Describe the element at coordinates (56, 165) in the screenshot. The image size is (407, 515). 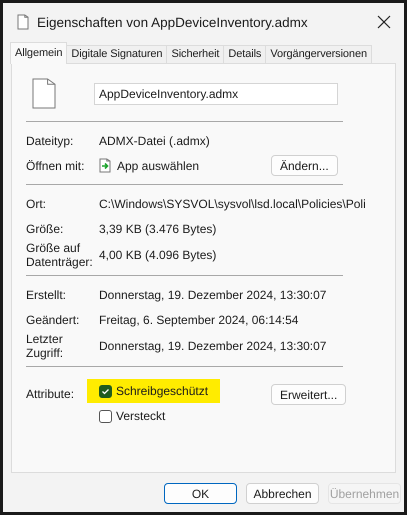
I see `field-label: Öffnen mit:` at that location.